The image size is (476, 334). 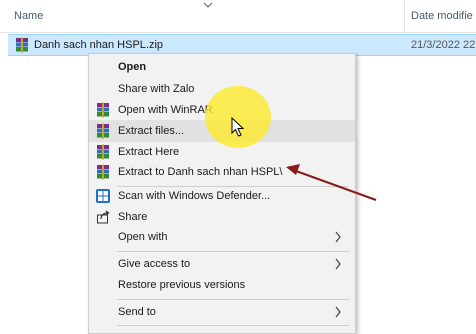 I want to click on menu-item-give-access-to: Give access to, so click(x=222, y=264).